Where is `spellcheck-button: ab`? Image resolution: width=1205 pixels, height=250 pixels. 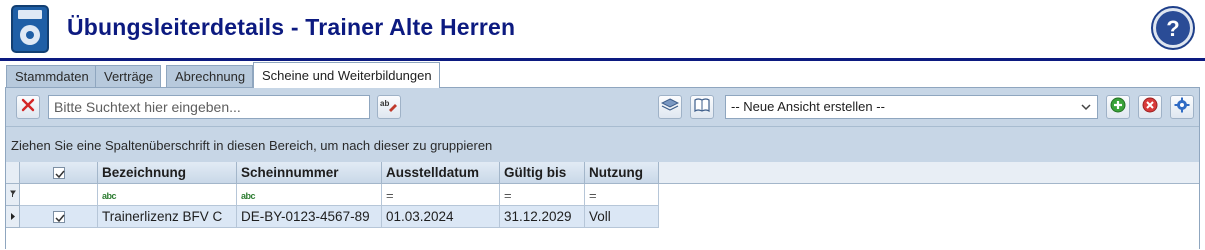 spellcheck-button: ab is located at coordinates (389, 107).